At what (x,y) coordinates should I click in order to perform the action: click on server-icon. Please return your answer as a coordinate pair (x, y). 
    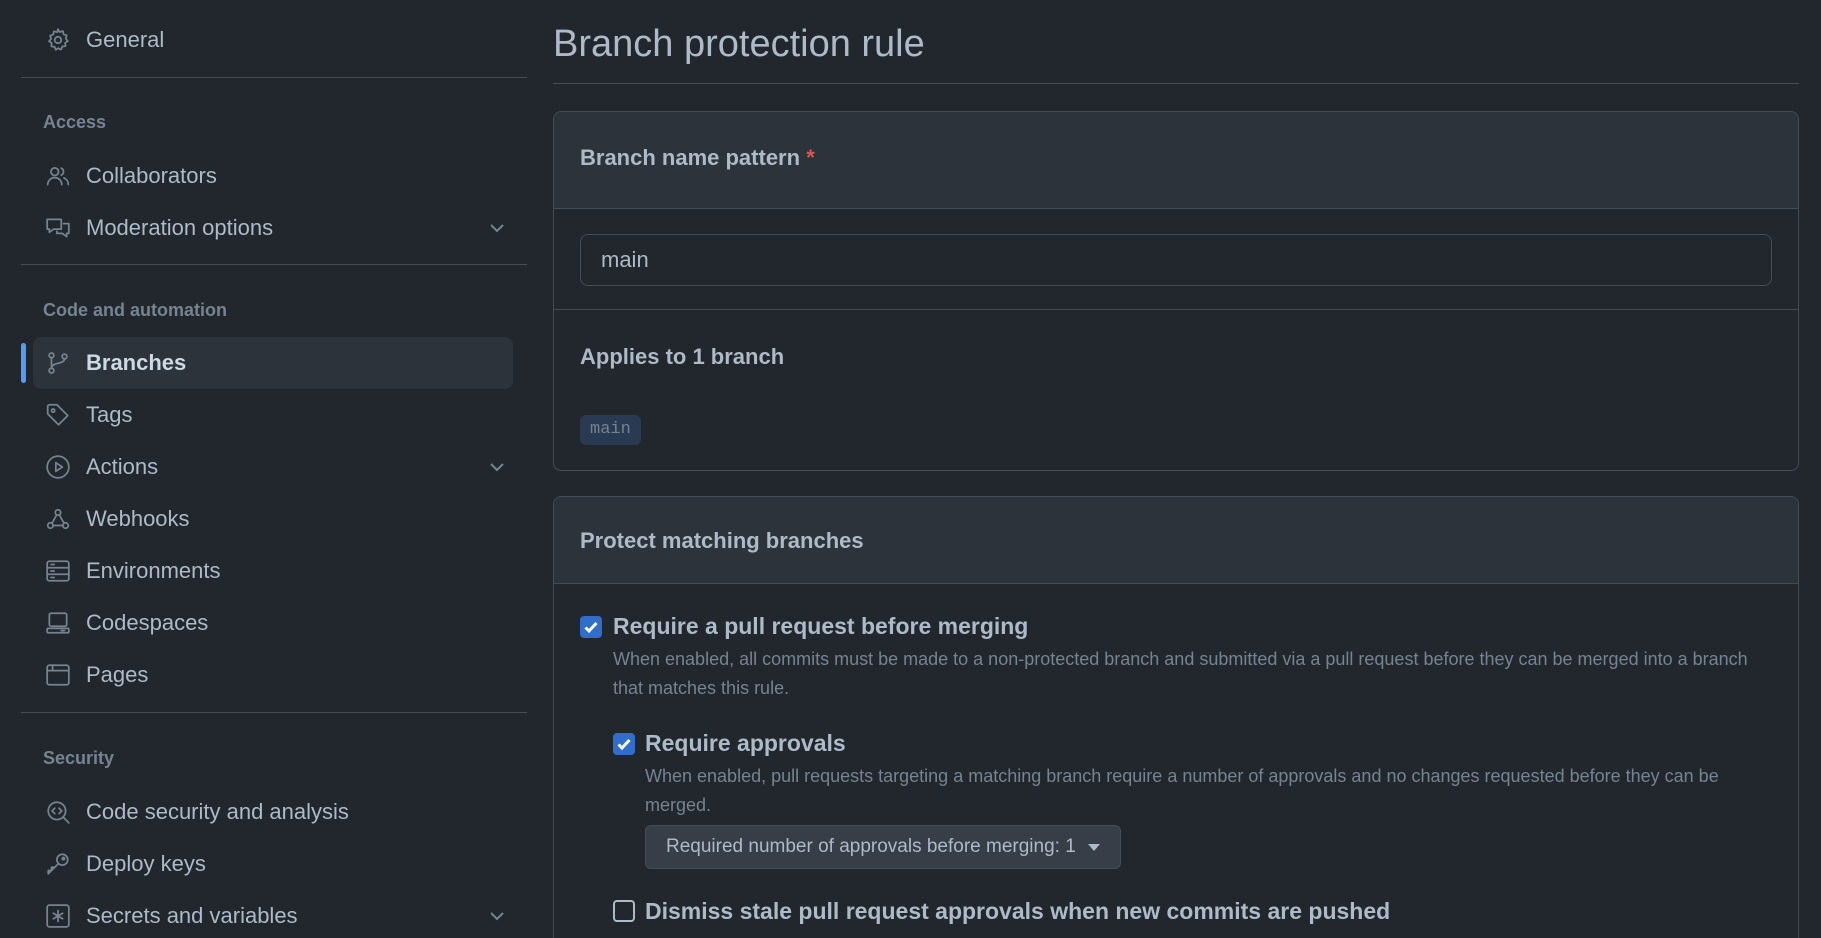
    Looking at the image, I should click on (58, 571).